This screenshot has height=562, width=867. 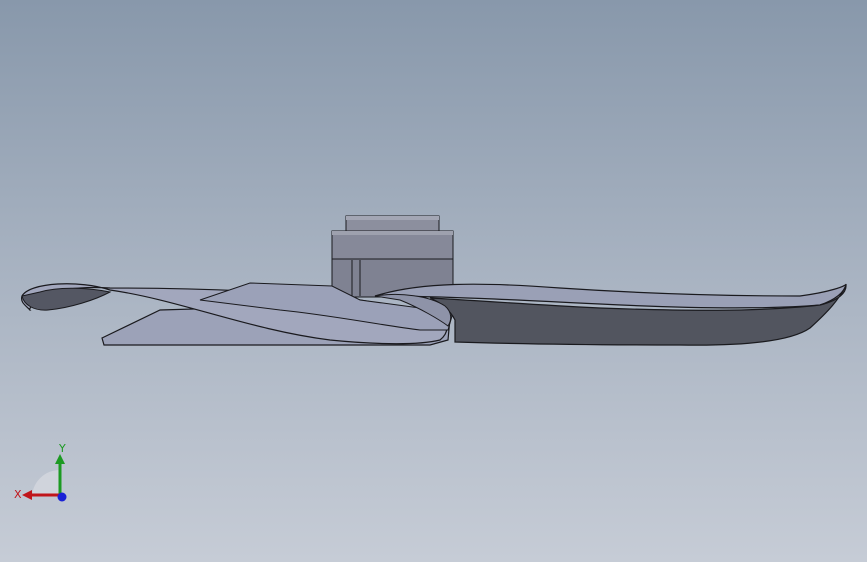 I want to click on x-axis-label: X, so click(x=18, y=494).